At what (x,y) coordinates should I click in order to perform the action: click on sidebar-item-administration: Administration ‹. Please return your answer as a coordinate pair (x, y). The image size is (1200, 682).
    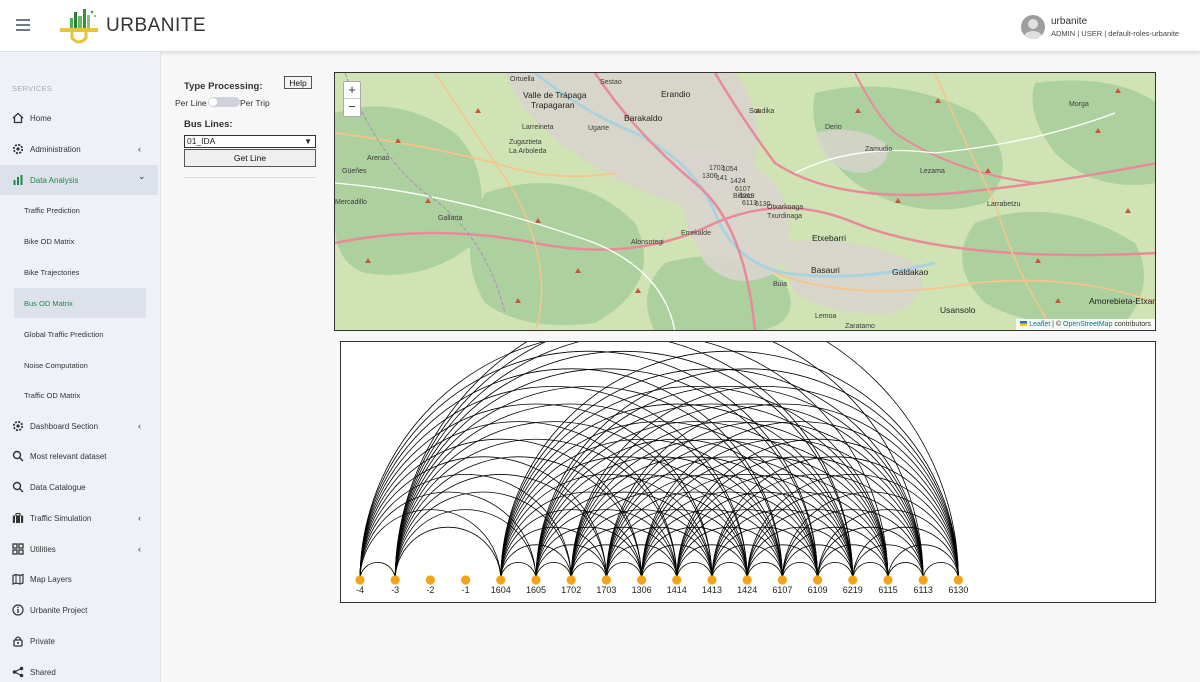
    Looking at the image, I should click on (79, 149).